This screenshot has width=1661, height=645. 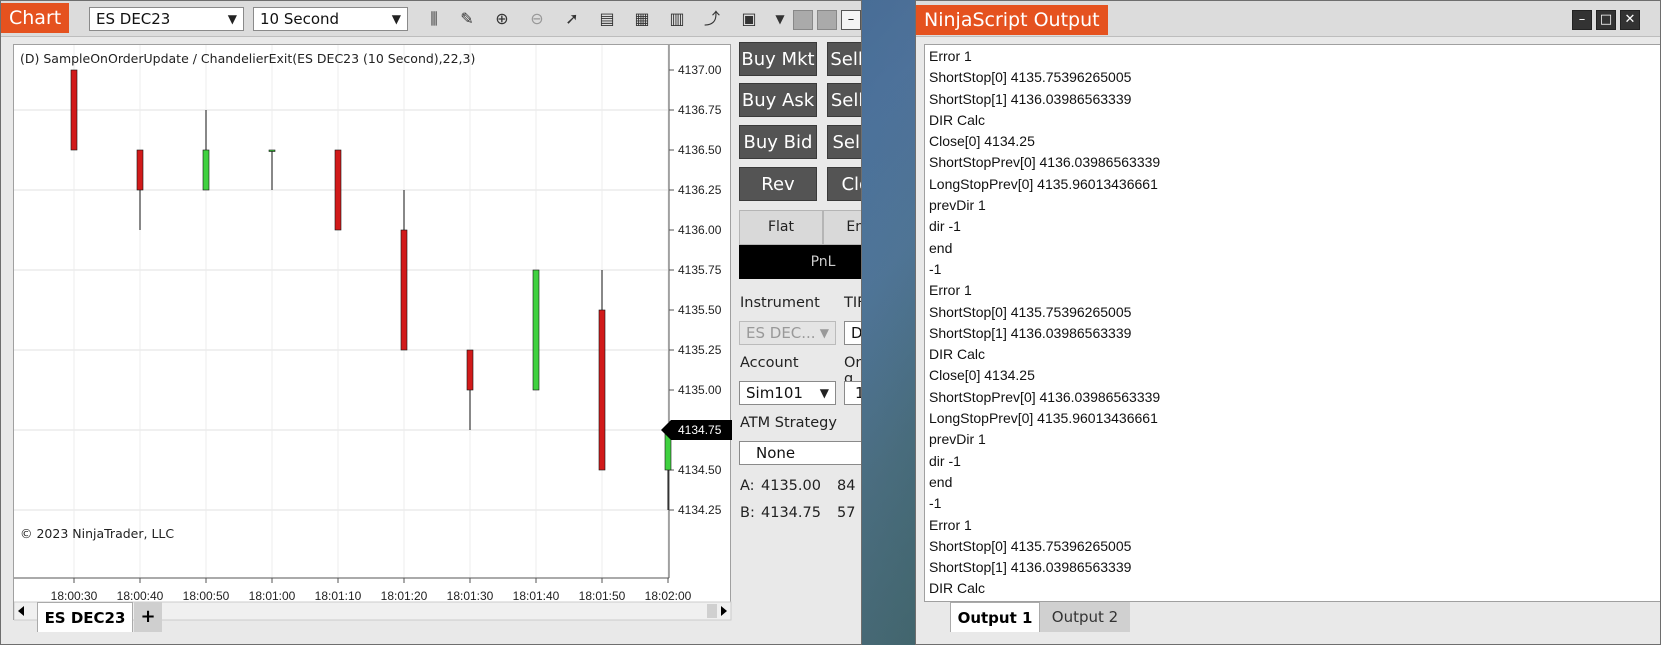 What do you see at coordinates (842, 227) in the screenshot?
I see `entry-price: Entry` at bounding box center [842, 227].